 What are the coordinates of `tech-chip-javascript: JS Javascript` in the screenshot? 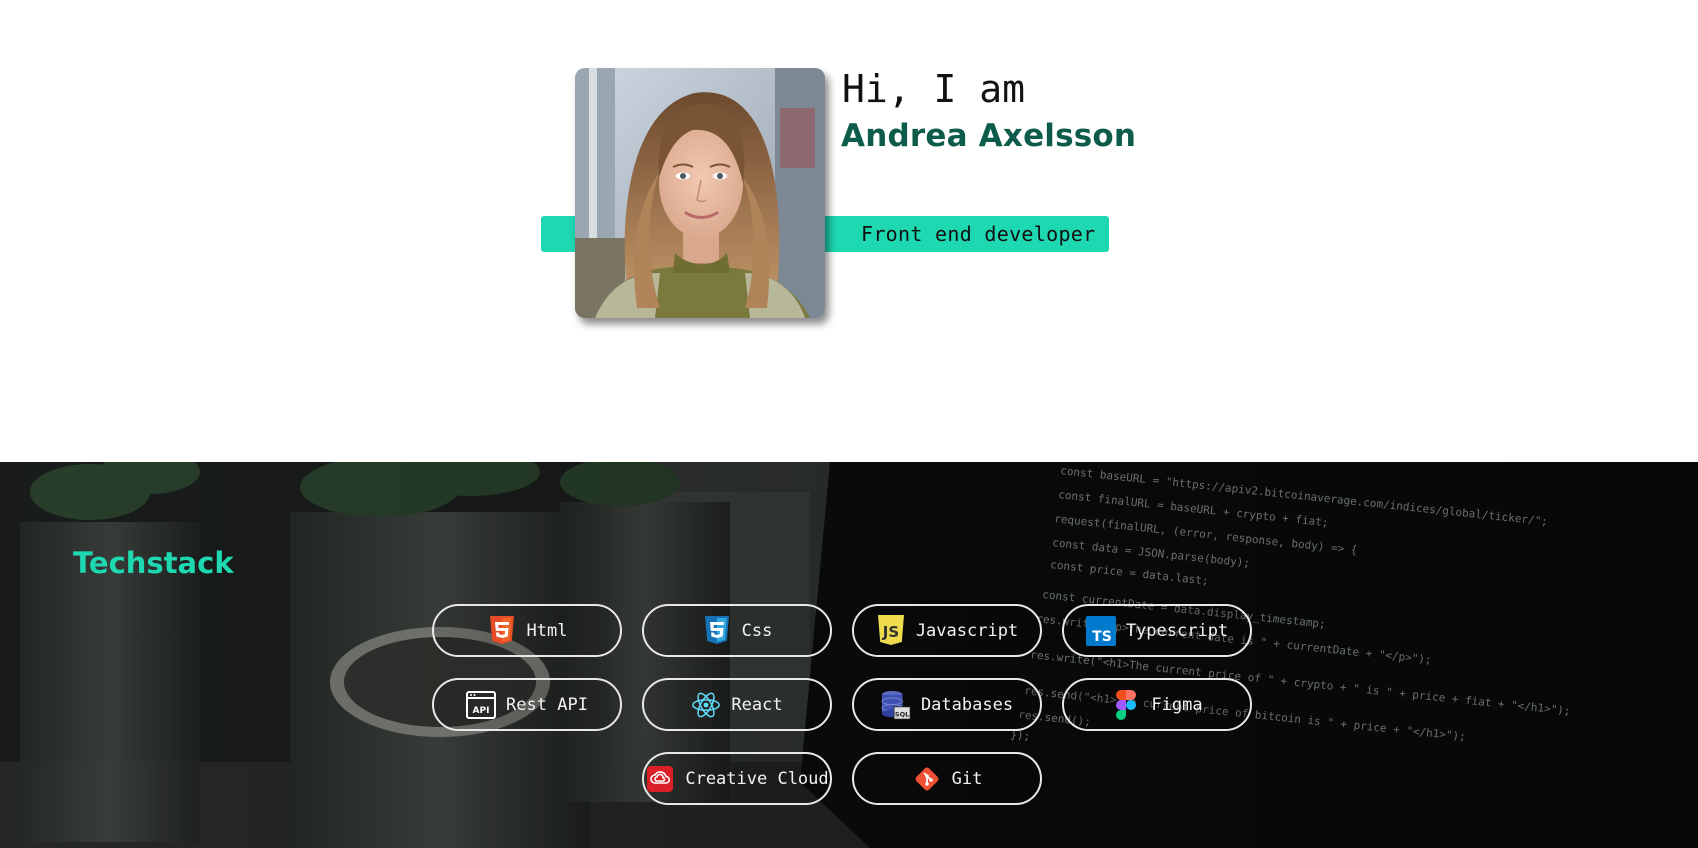 It's located at (947, 630).